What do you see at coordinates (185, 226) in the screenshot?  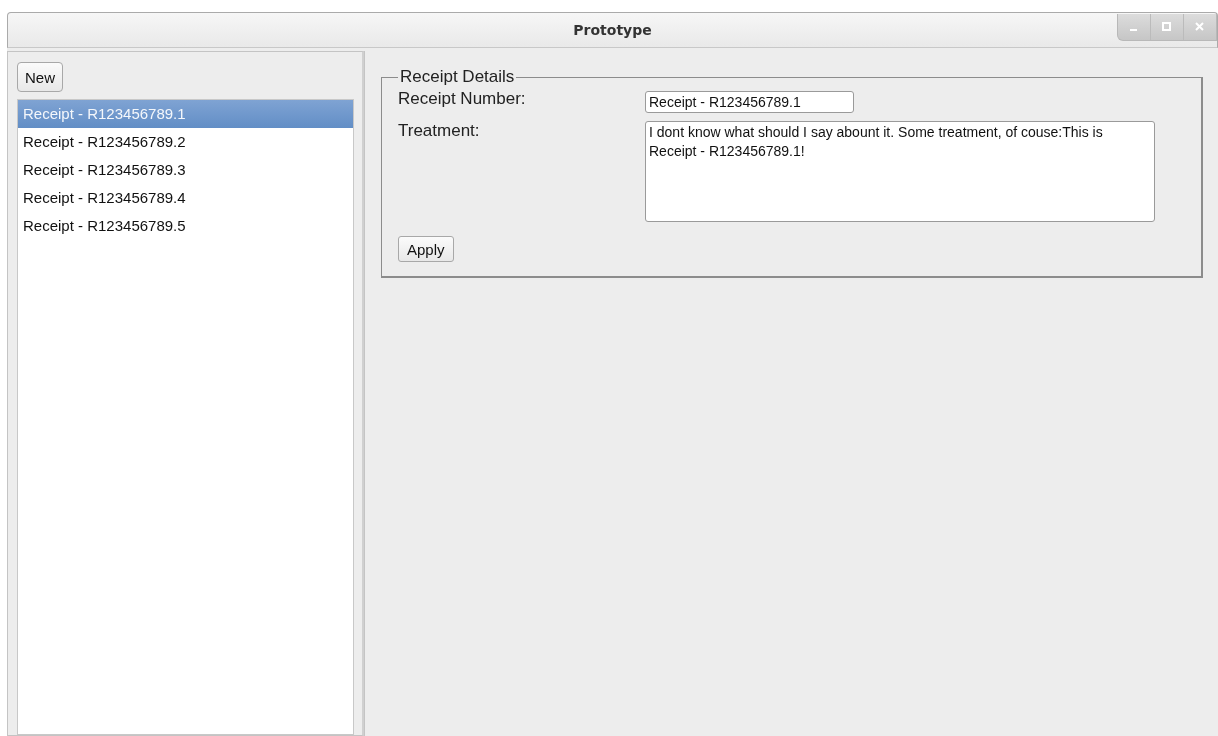 I see `list-item: Receipt - R123456789.5` at bounding box center [185, 226].